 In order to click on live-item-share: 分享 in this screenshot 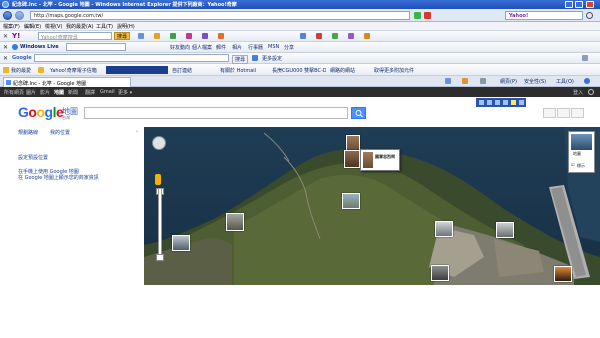, I will do `click(289, 47)`.